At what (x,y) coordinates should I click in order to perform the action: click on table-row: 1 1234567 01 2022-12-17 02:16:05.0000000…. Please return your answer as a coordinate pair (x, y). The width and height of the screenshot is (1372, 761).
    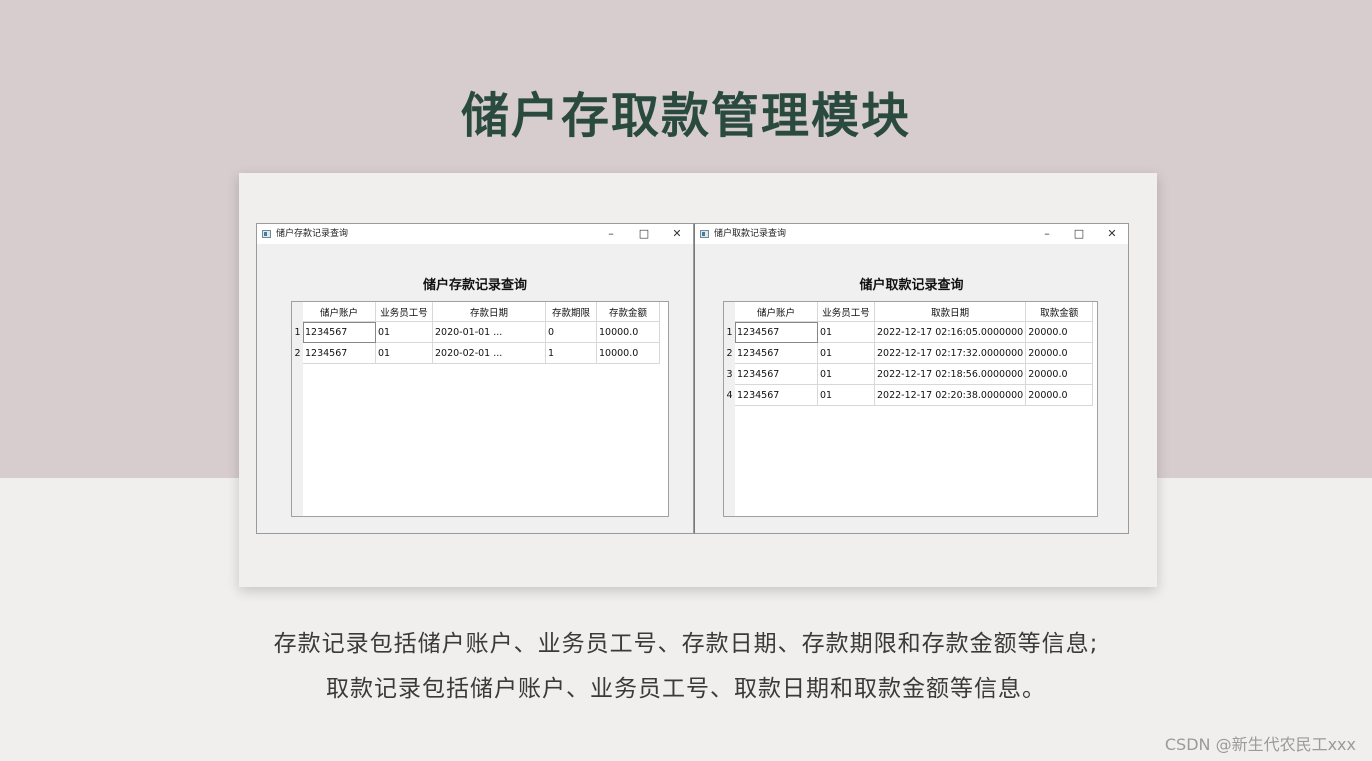
    Looking at the image, I should click on (909, 332).